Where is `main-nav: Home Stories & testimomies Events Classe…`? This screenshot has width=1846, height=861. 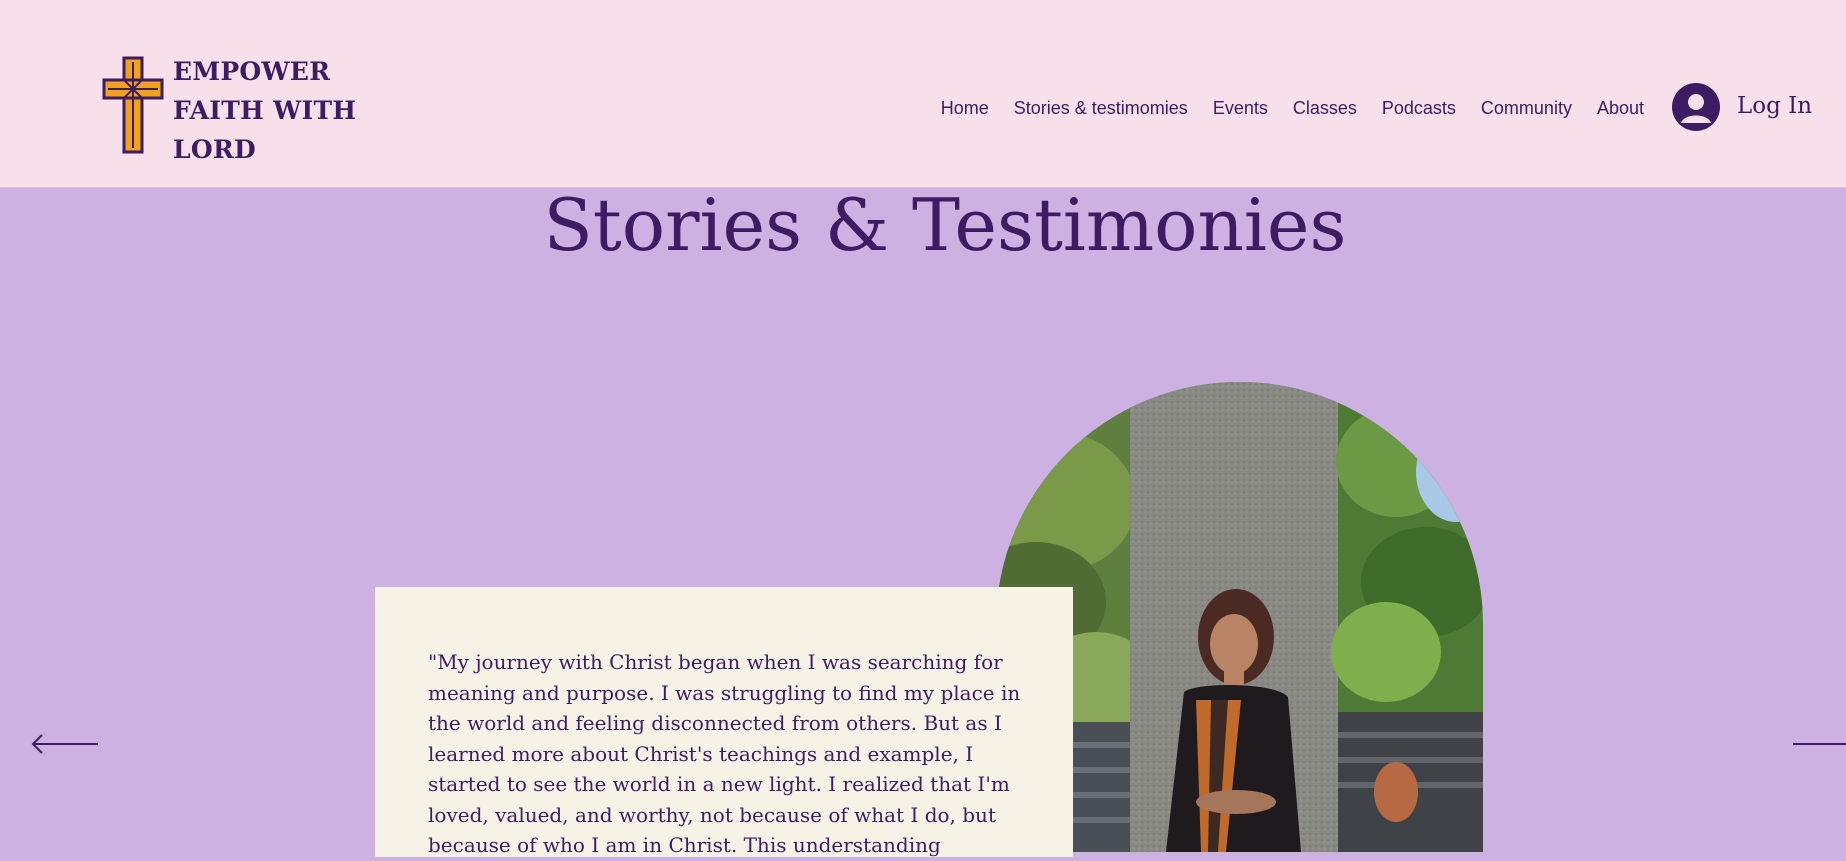
main-nav: Home Stories & testimomies Events Classe… is located at coordinates (1280, 108).